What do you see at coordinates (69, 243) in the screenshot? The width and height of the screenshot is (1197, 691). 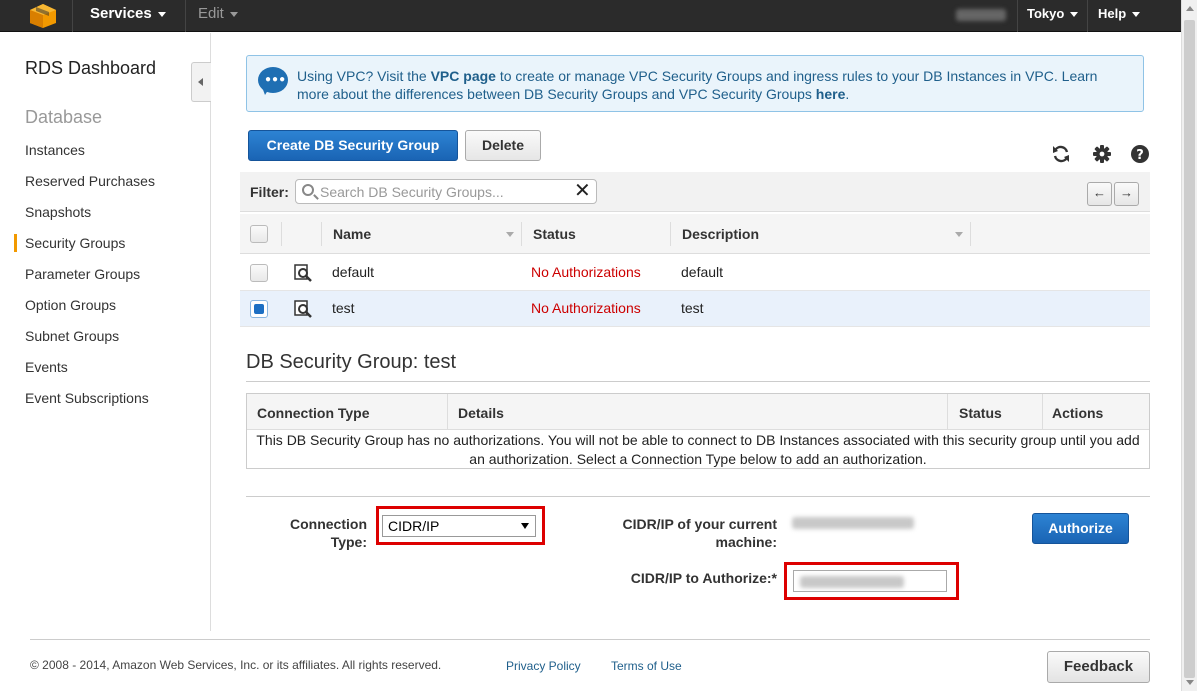 I see `sidebar-item-security-groups: Security Groups` at bounding box center [69, 243].